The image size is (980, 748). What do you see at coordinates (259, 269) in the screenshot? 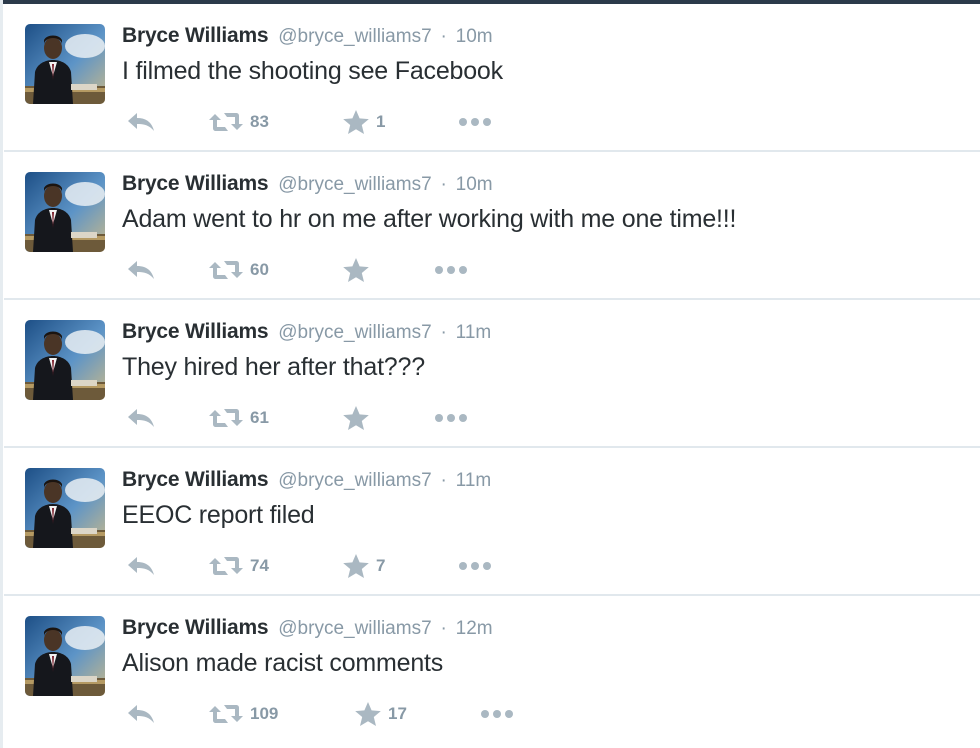
I see `retweet-count: 60` at bounding box center [259, 269].